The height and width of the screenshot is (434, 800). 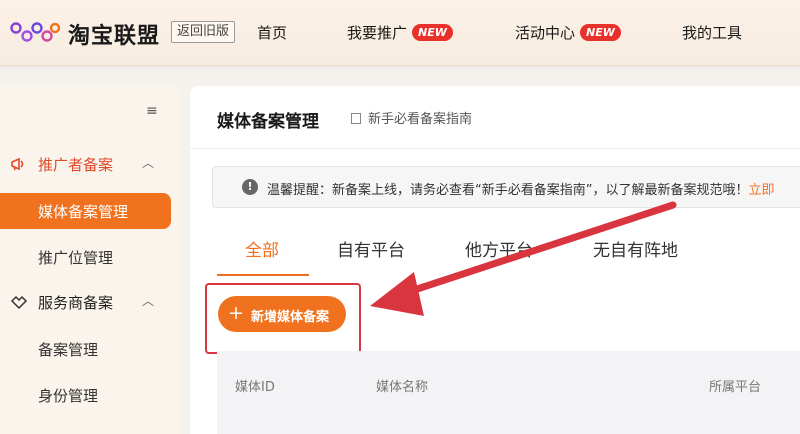 I want to click on column-header-platform: 所属平台, so click(x=735, y=387).